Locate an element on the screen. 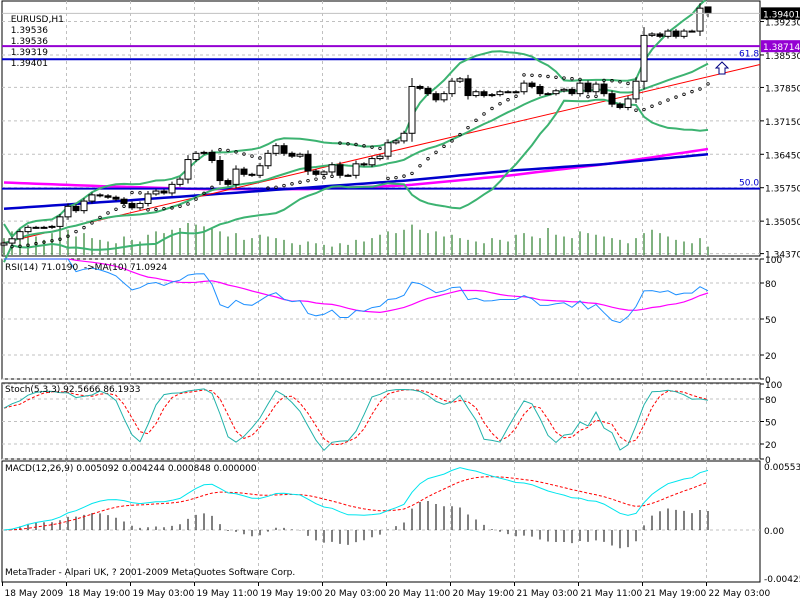 This screenshot has width=800, height=600. macd-axis-label: 0.005537 is located at coordinates (782, 468).